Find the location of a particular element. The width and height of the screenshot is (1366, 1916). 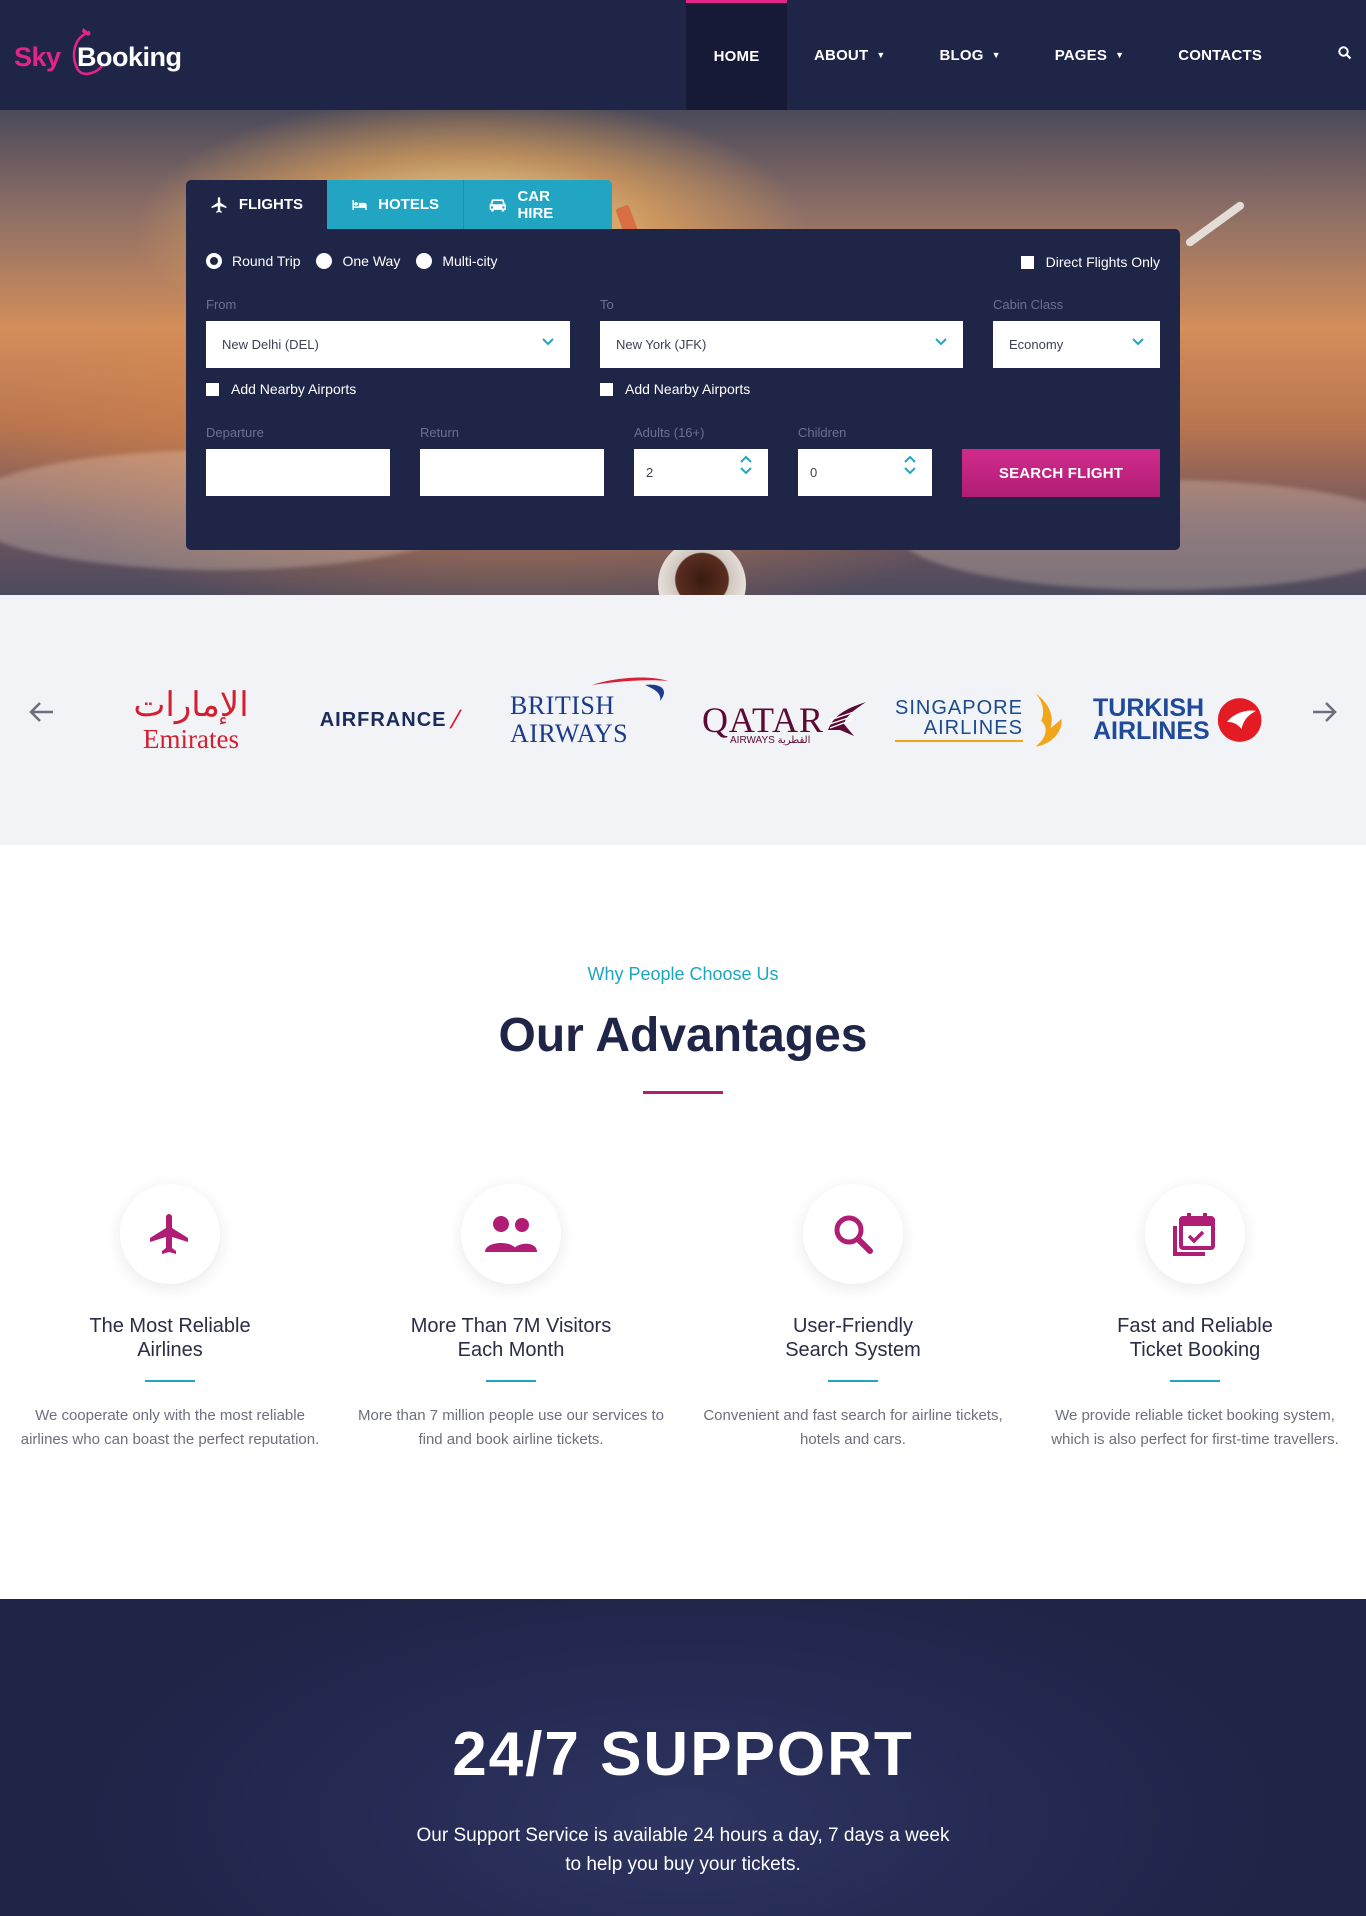

adults-label: Adults (16+) is located at coordinates (669, 432).